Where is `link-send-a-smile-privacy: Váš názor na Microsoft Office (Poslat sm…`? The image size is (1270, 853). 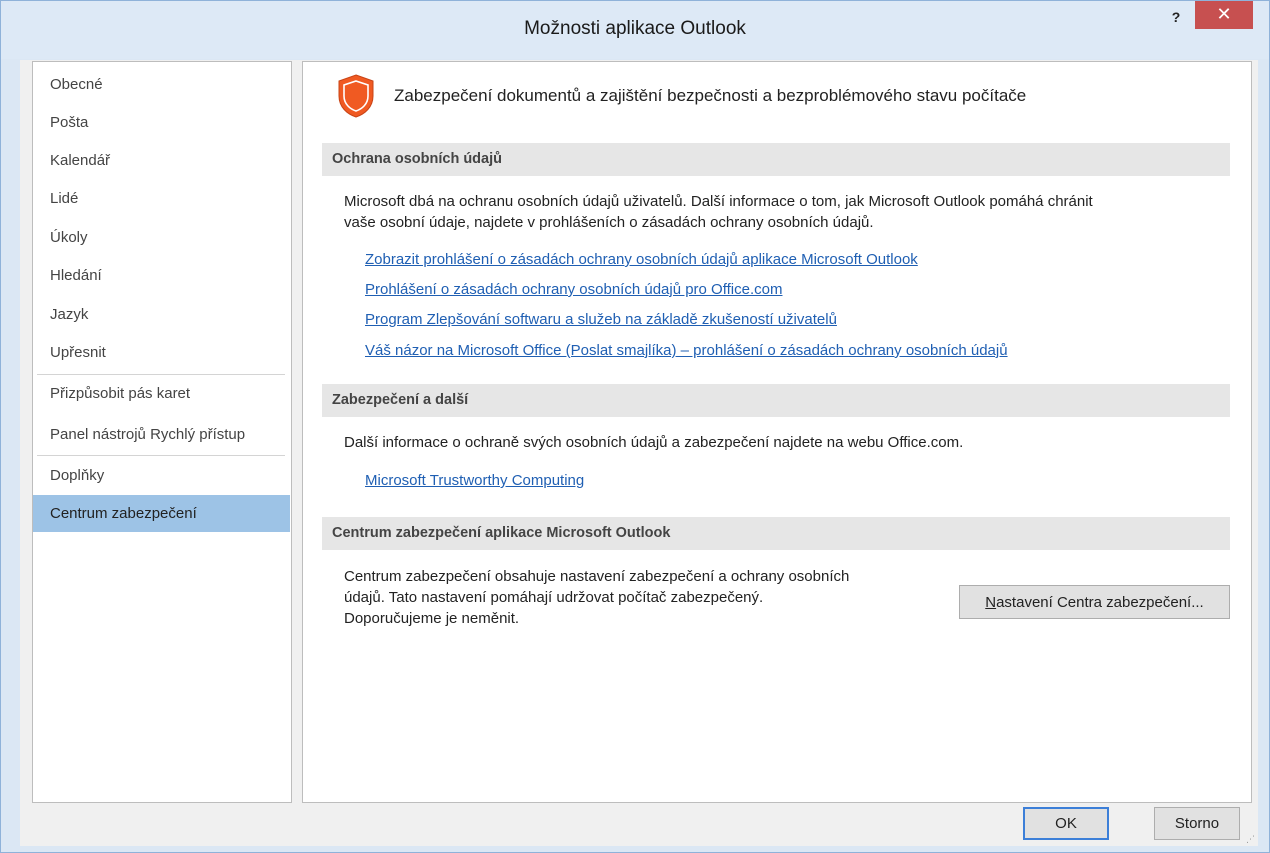 link-send-a-smile-privacy: Váš názor na Microsoft Office (Poslat sm… is located at coordinates (686, 350).